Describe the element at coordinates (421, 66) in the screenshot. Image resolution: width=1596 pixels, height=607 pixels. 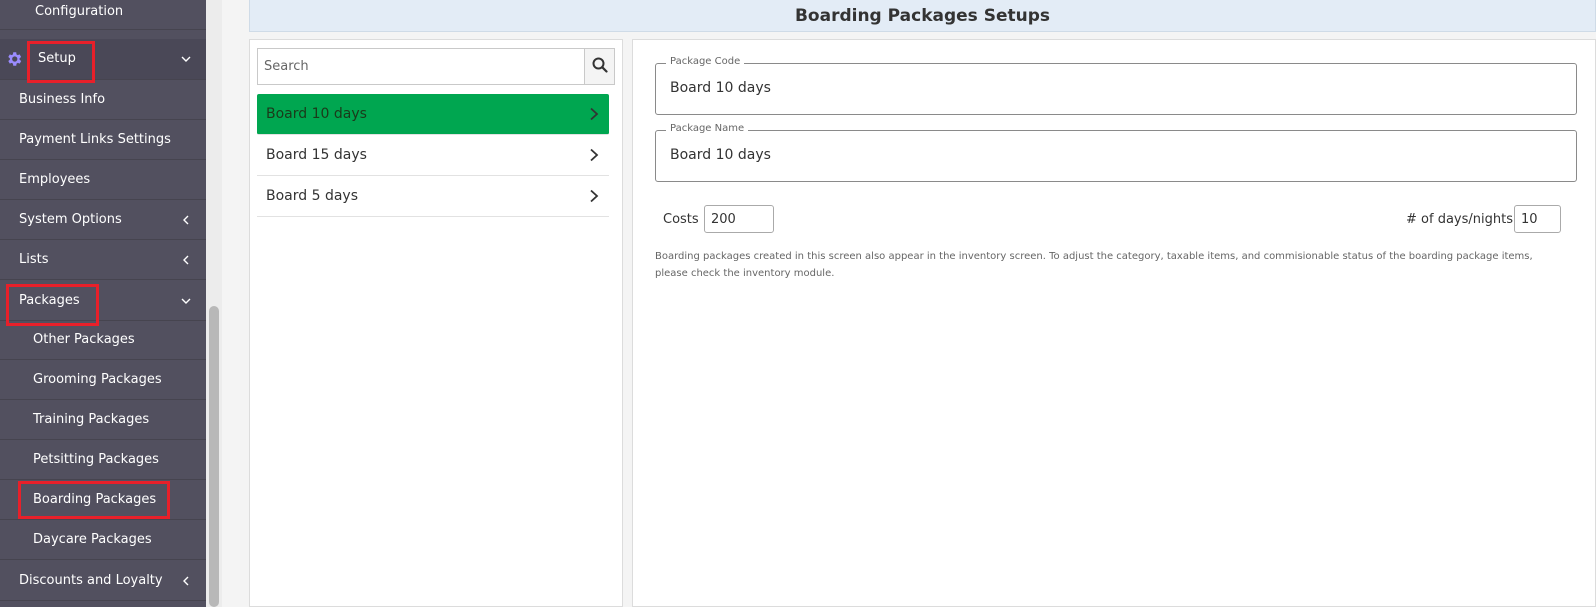
I see `search-input` at that location.